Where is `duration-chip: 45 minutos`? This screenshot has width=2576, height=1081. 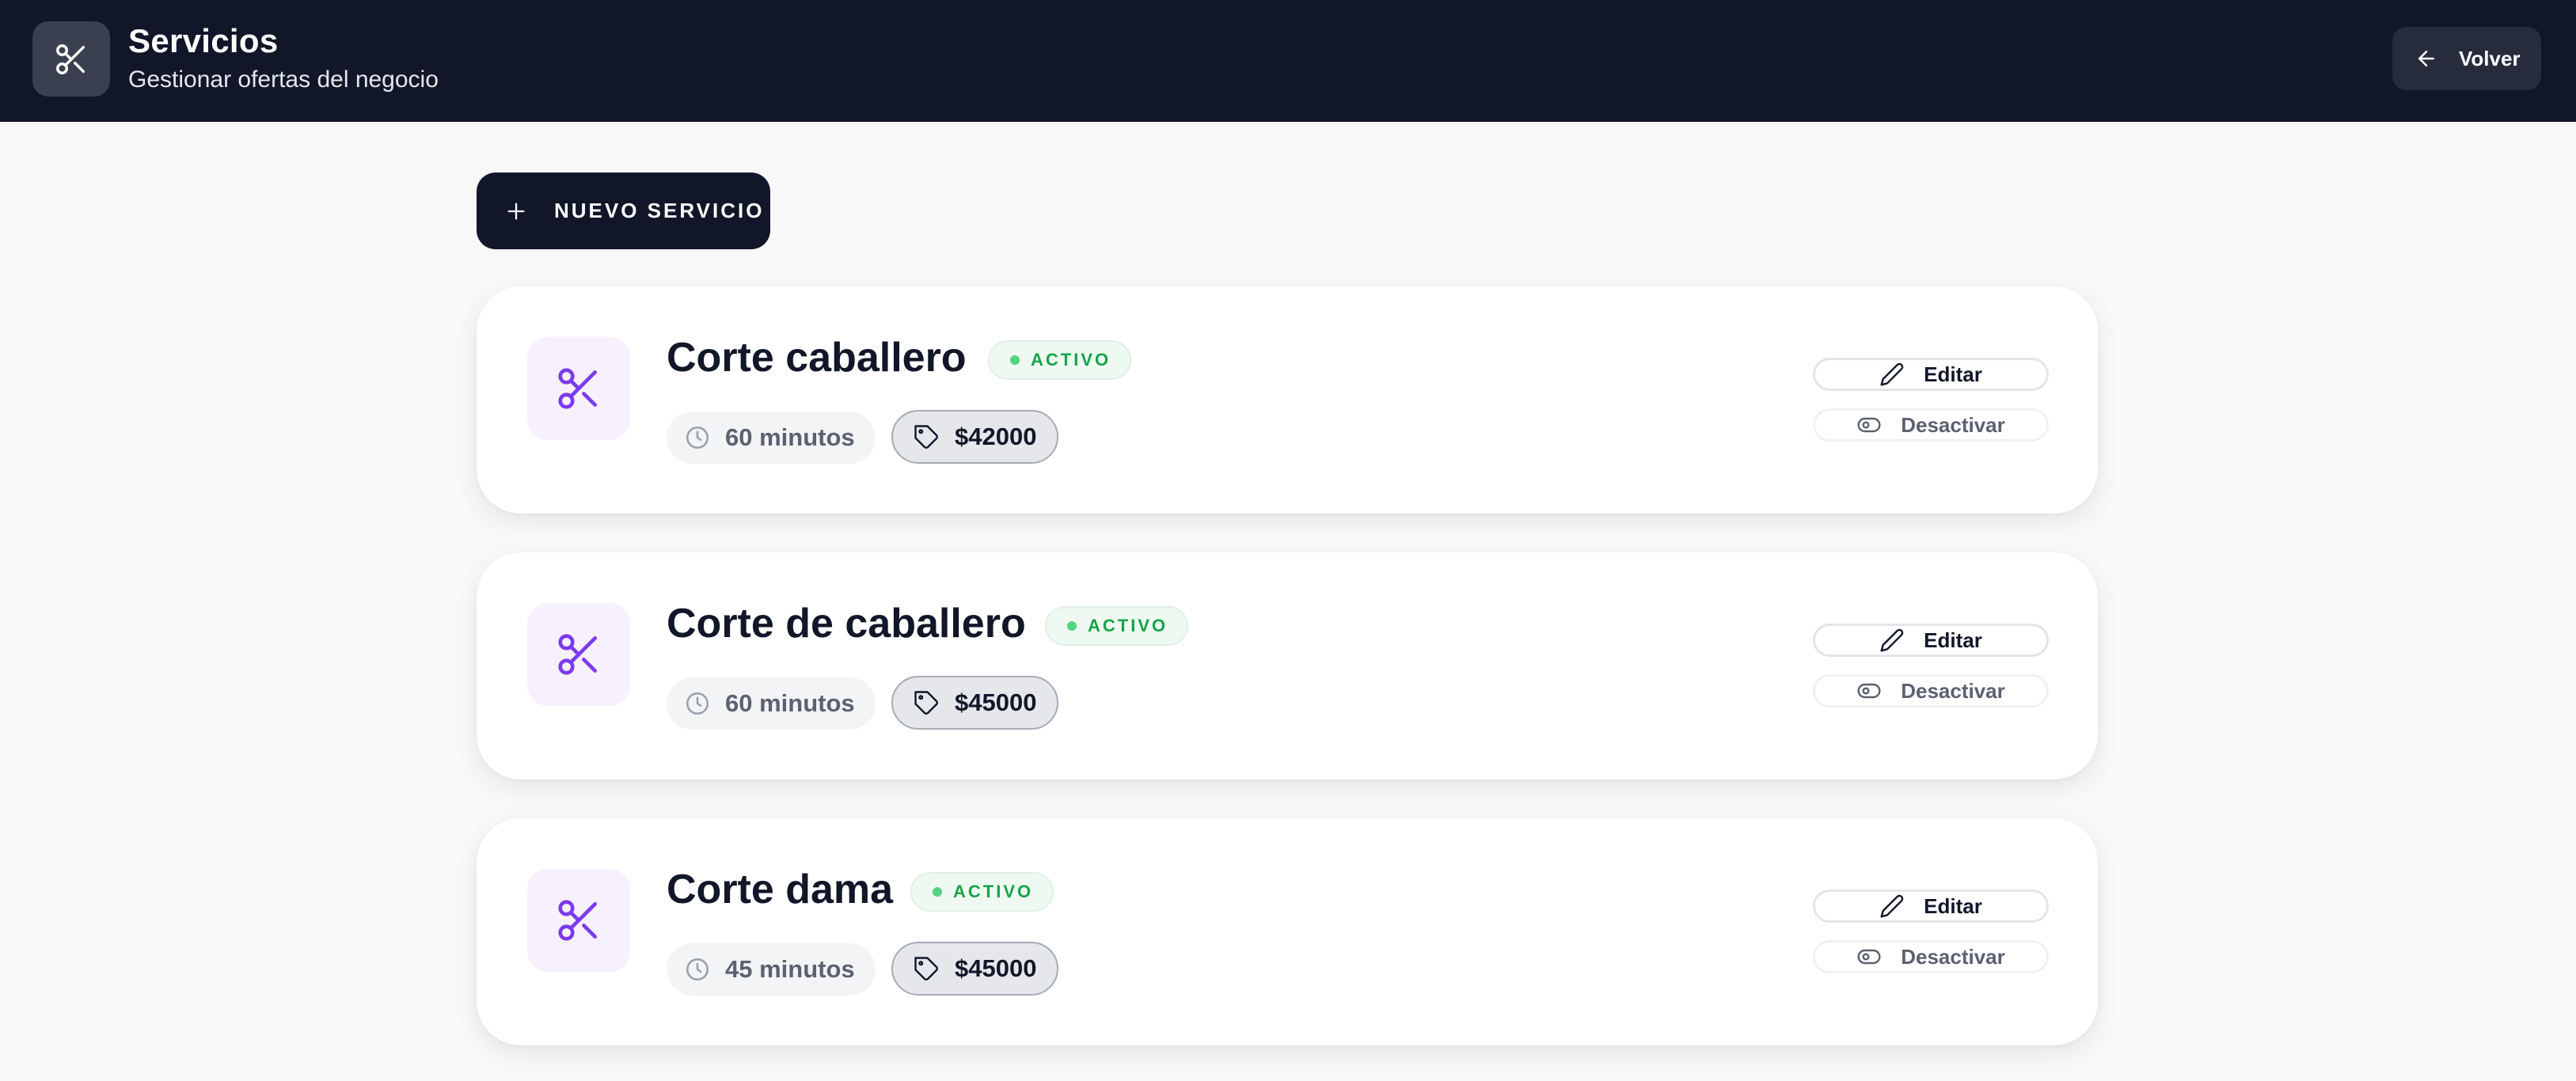
duration-chip: 45 minutos is located at coordinates (771, 969).